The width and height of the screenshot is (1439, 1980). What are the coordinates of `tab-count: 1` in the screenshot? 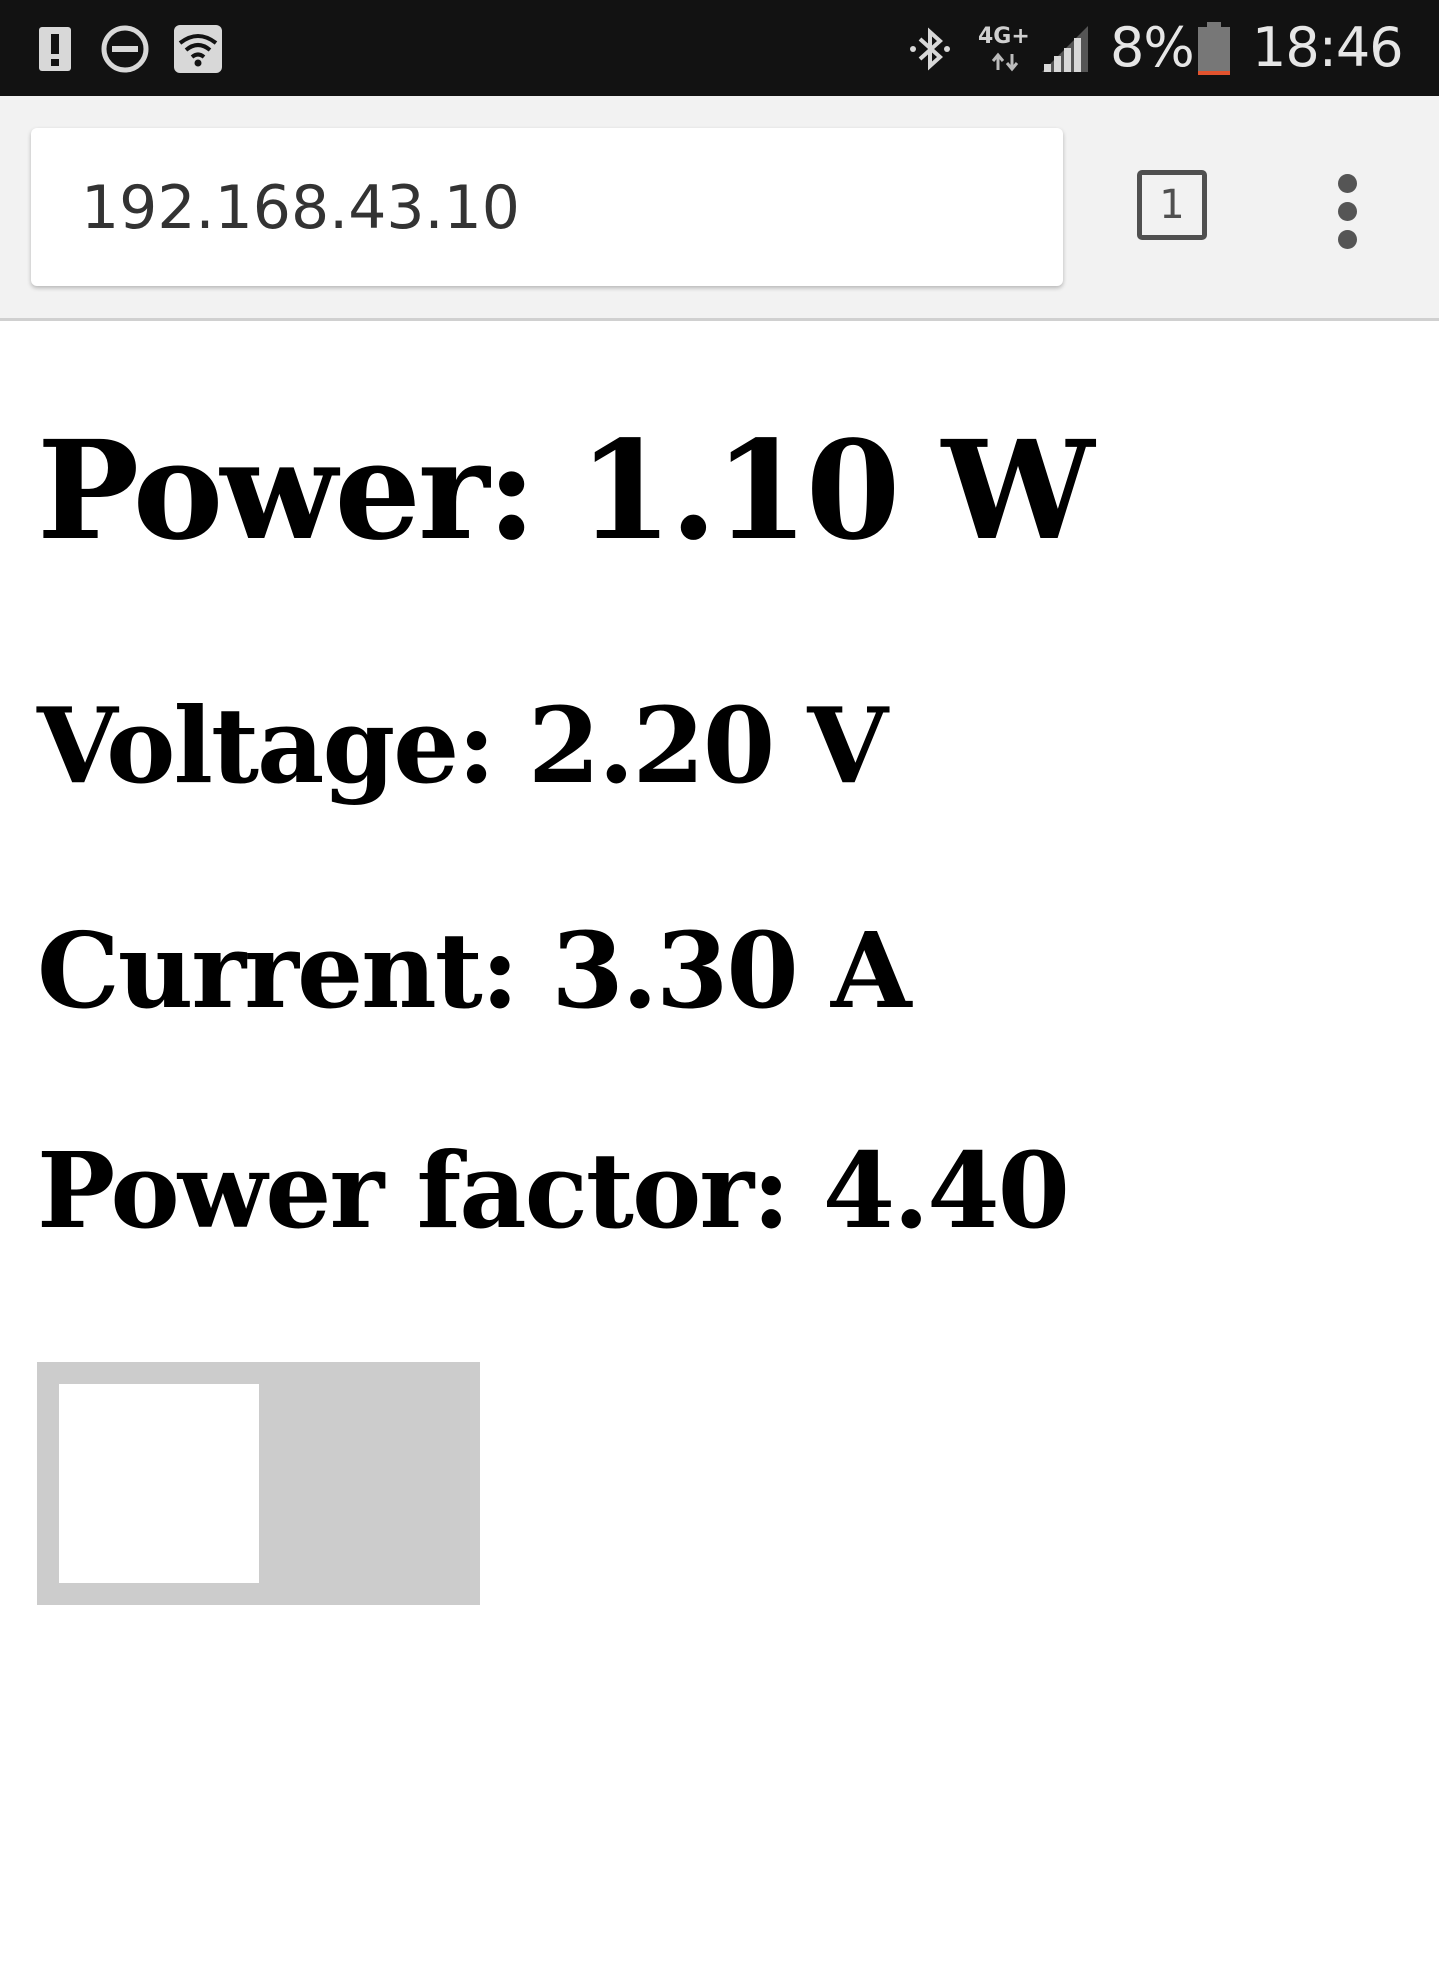 It's located at (1172, 205).